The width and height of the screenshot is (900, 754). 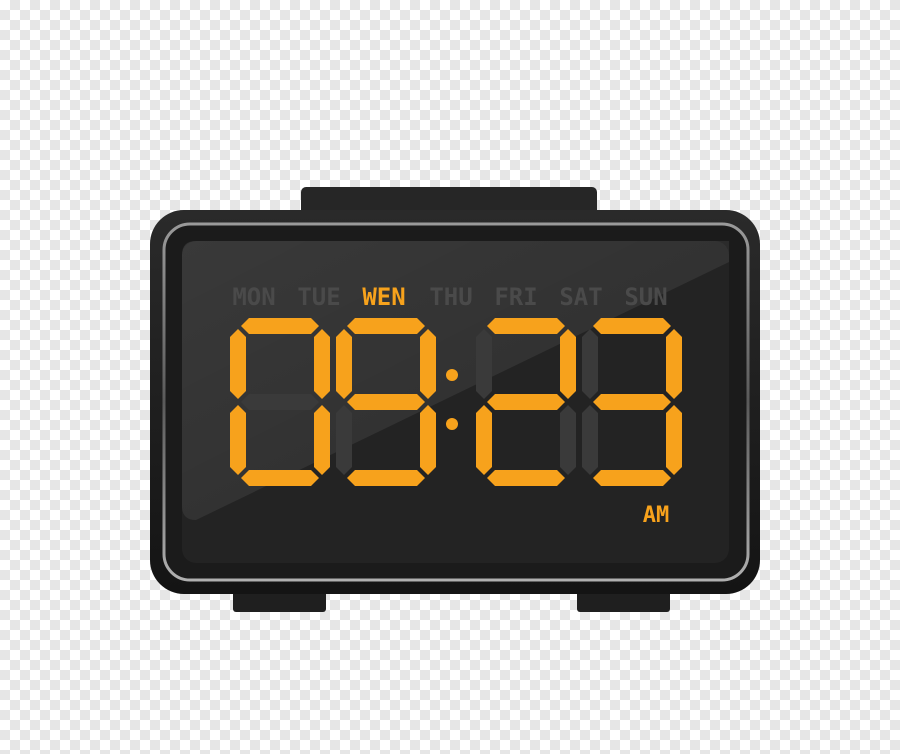 What do you see at coordinates (580, 297) in the screenshot?
I see `weekday-sat: SAT` at bounding box center [580, 297].